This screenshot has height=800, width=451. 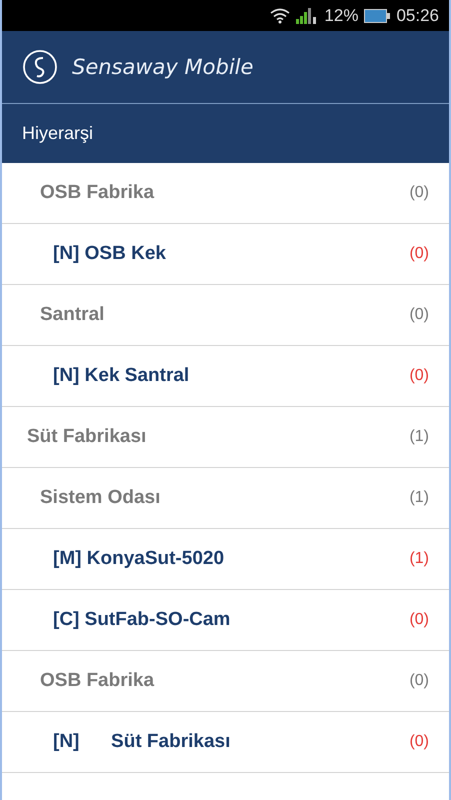 What do you see at coordinates (40, 67) in the screenshot?
I see `logo-icon` at bounding box center [40, 67].